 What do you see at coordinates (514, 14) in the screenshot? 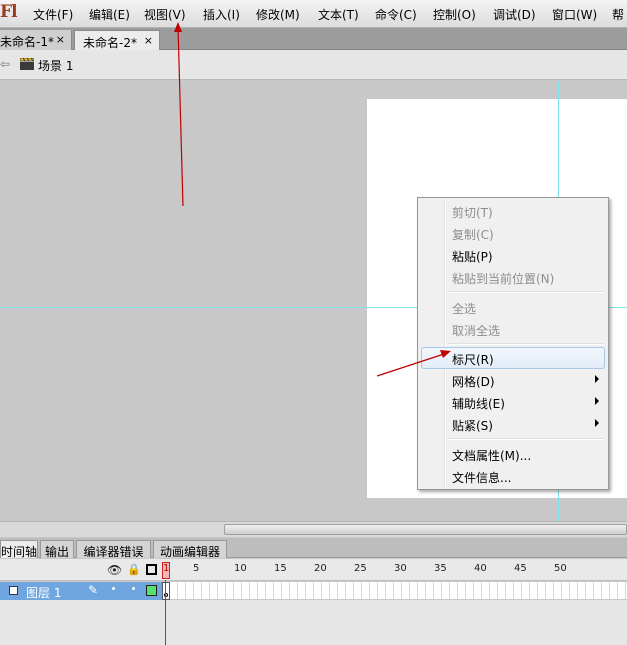
I see `menu-debug: 调试(D)` at bounding box center [514, 14].